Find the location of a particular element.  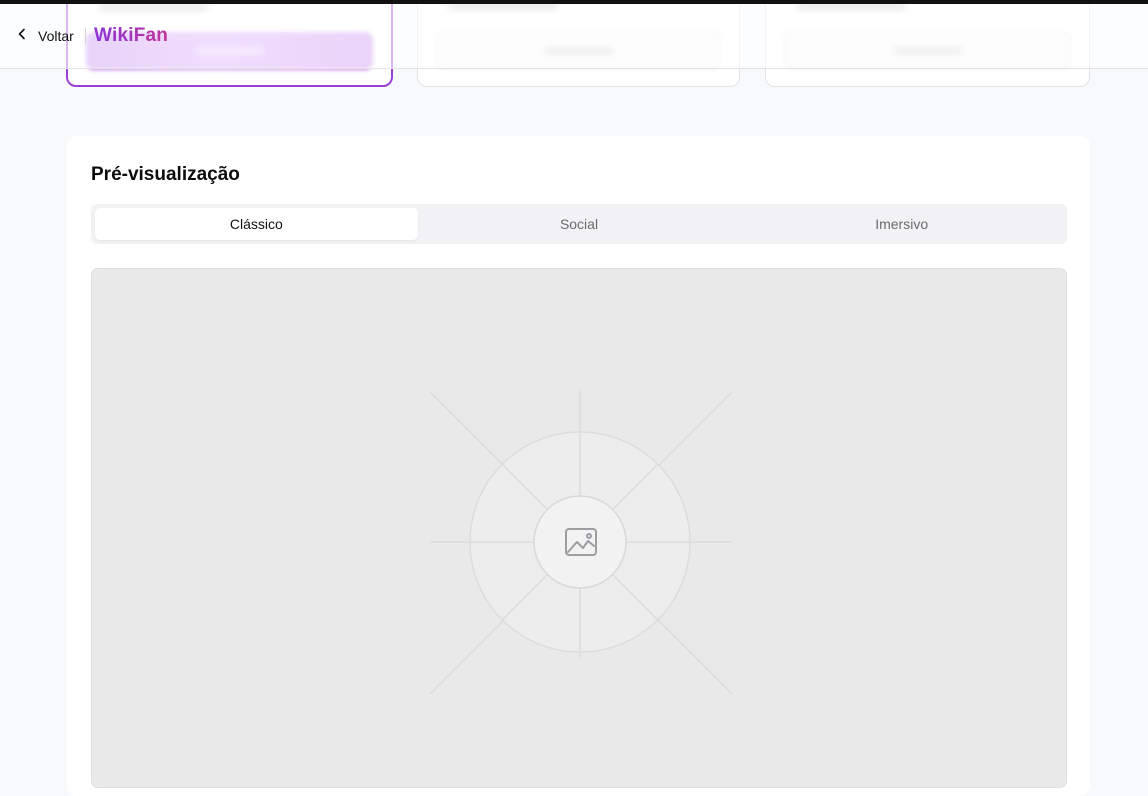

preview-title: Pré-visualização is located at coordinates (165, 174).